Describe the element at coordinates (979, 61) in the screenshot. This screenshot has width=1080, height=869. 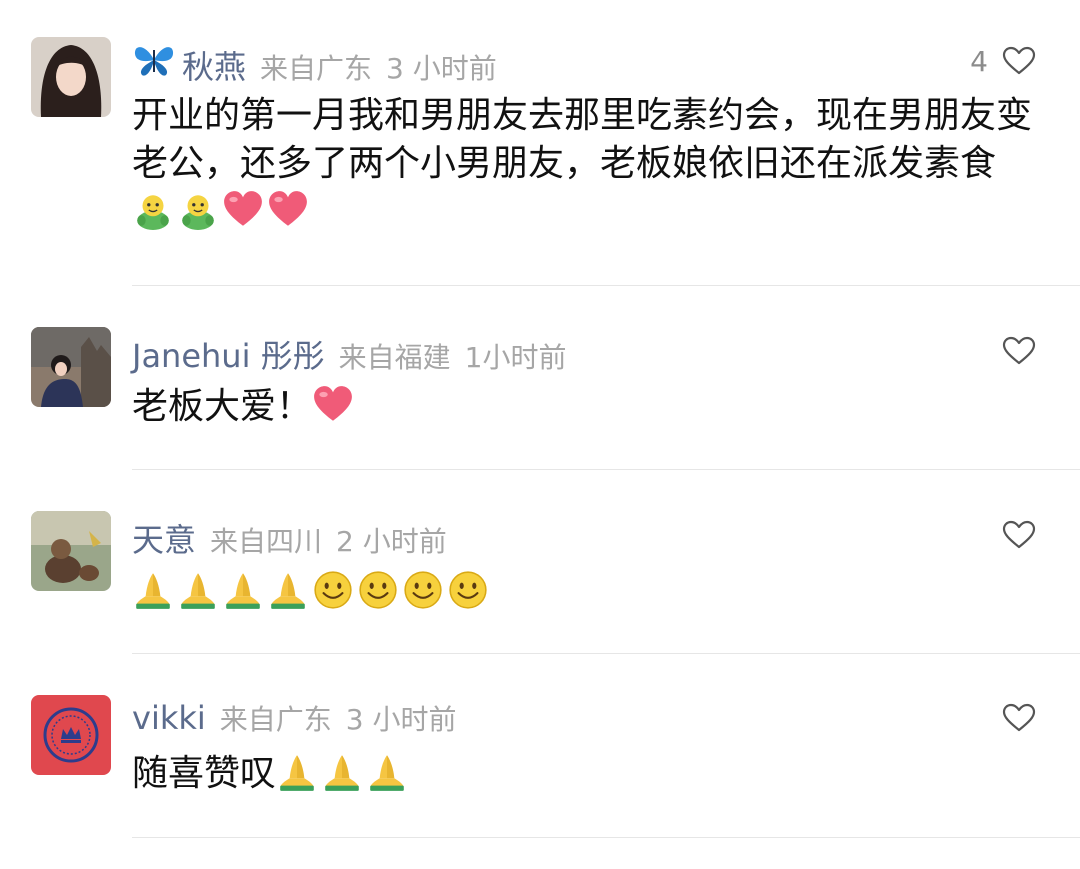
I see `like-count: 4` at that location.